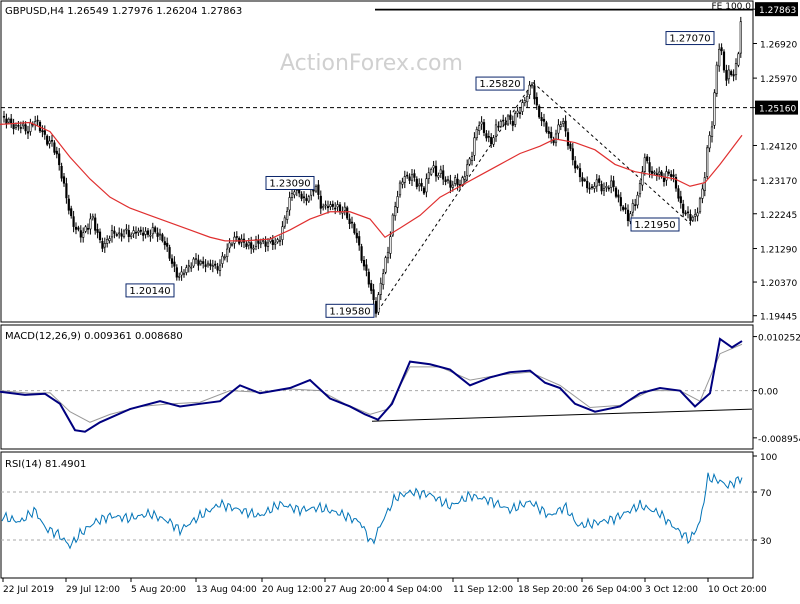 The width and height of the screenshot is (800, 604). Describe the element at coordinates (292, 590) in the screenshot. I see `time-tick-label: 20 Aug 12:00` at that location.